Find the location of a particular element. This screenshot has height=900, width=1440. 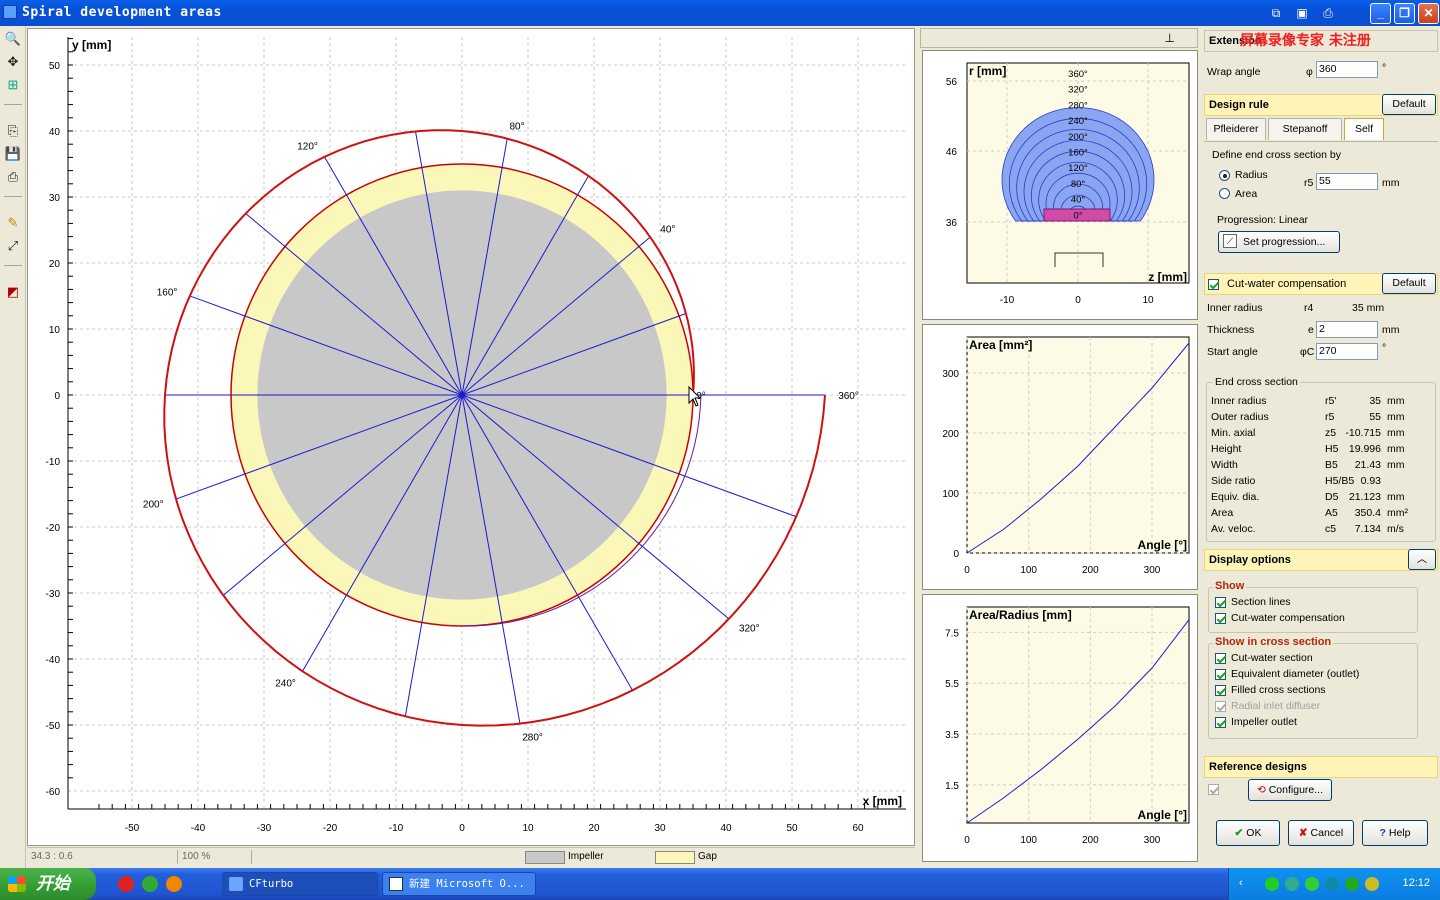

r5-symbol: r5 is located at coordinates (1309, 183).